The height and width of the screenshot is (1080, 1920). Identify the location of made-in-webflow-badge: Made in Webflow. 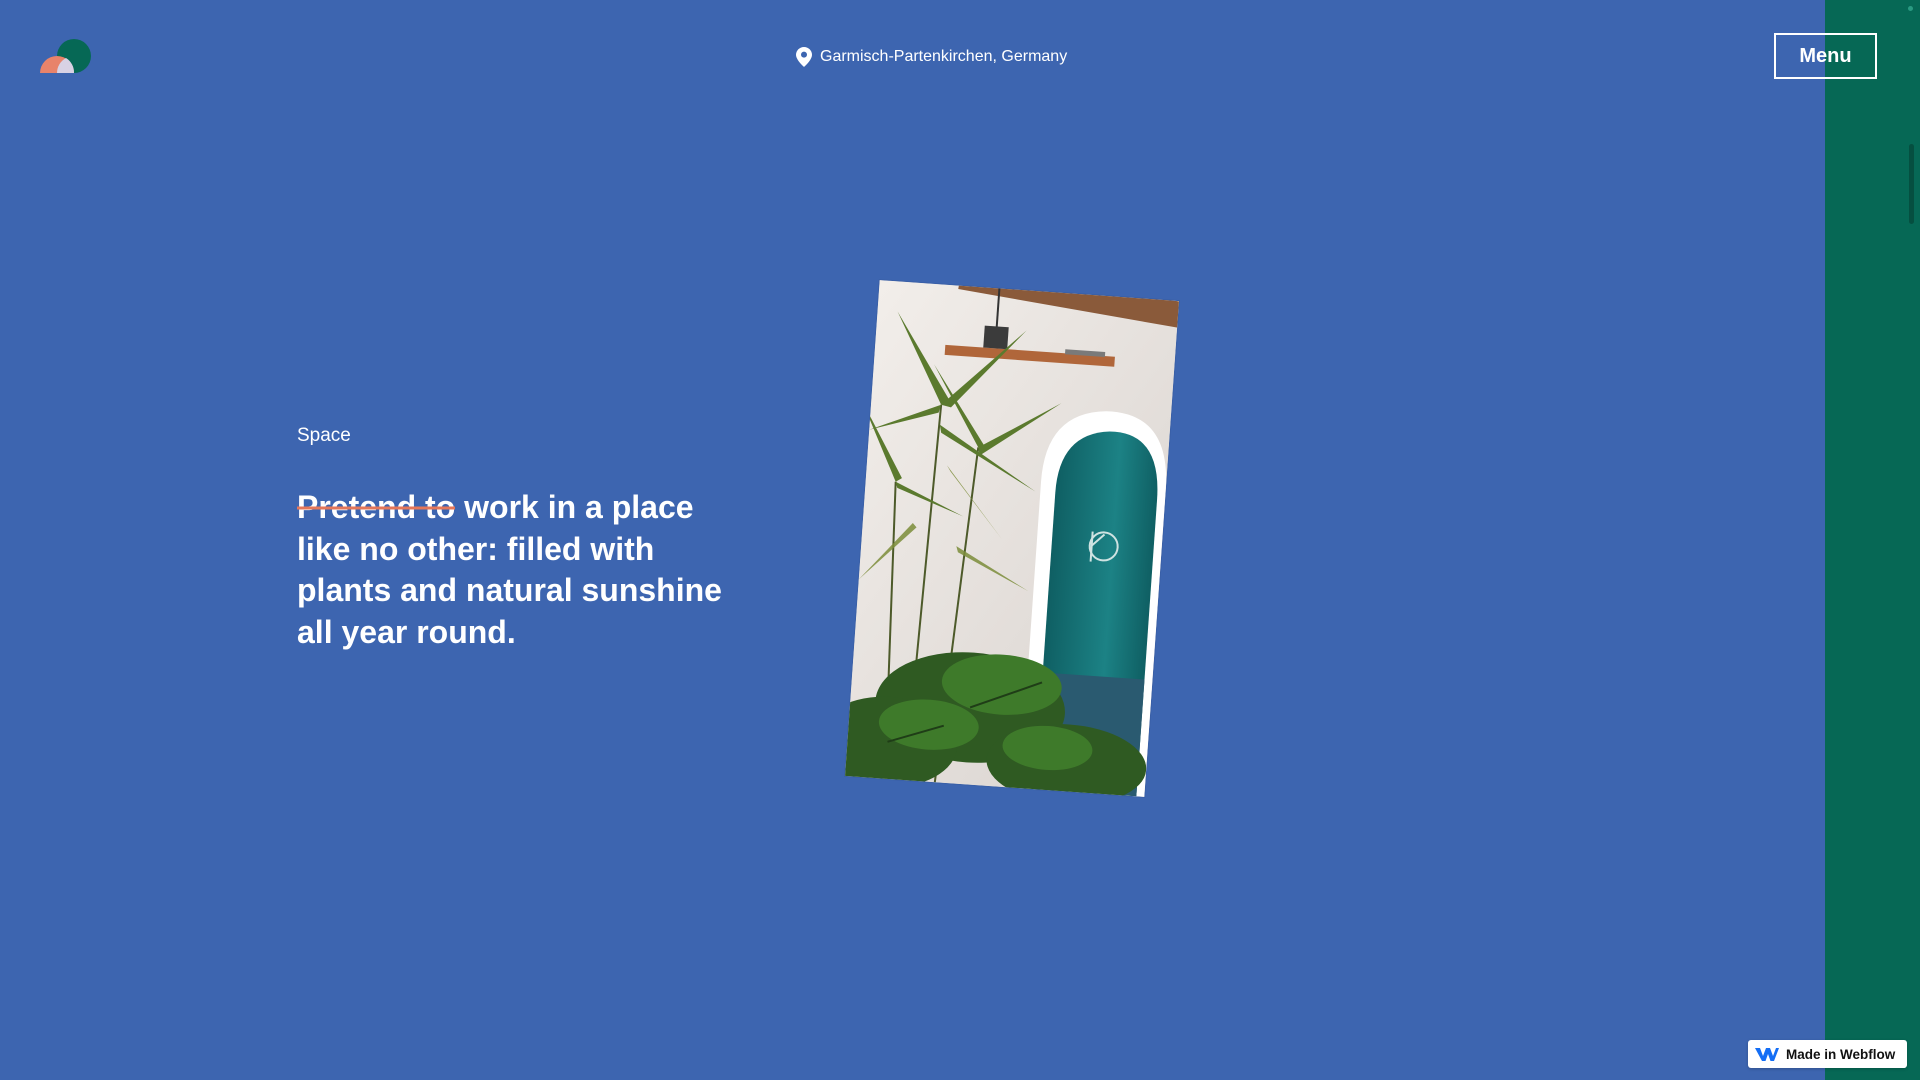
(1827, 1054).